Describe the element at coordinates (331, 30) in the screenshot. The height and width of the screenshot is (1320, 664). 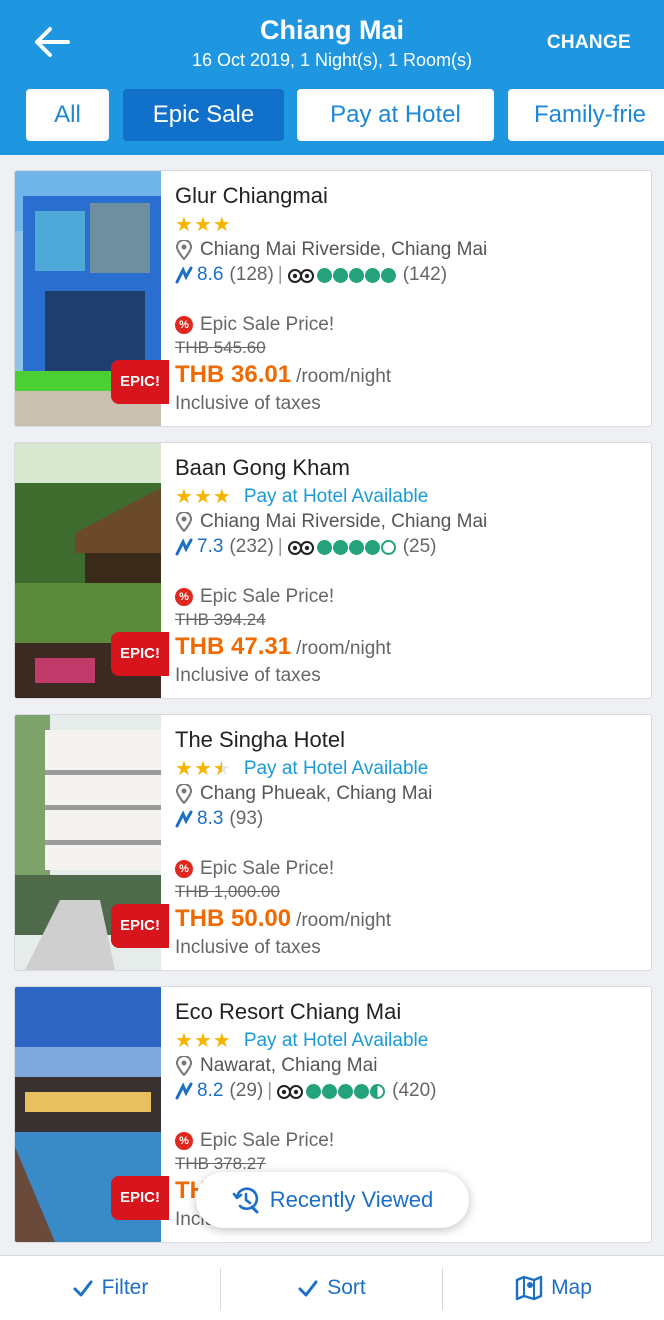
I see `city-title: Chiang Mai` at that location.